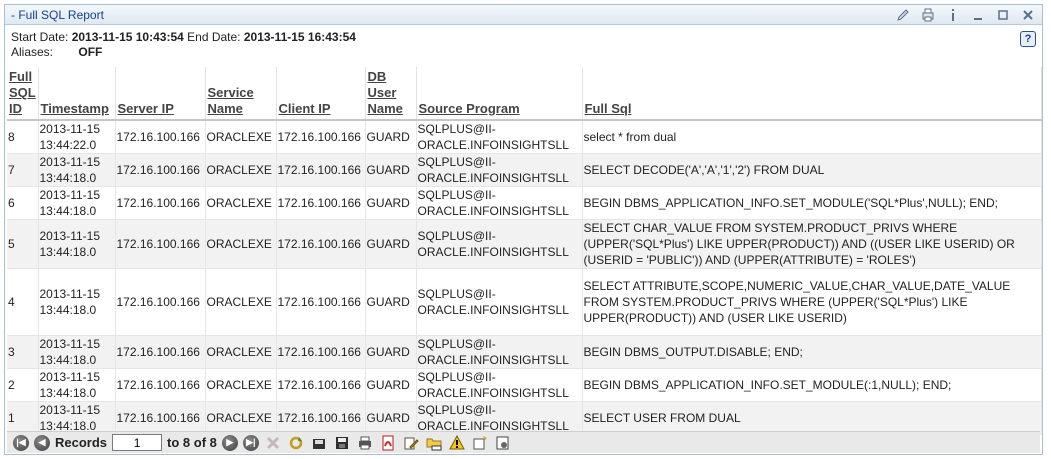 This screenshot has width=1051, height=459. I want to click on cell-id: 4, so click(23, 302).